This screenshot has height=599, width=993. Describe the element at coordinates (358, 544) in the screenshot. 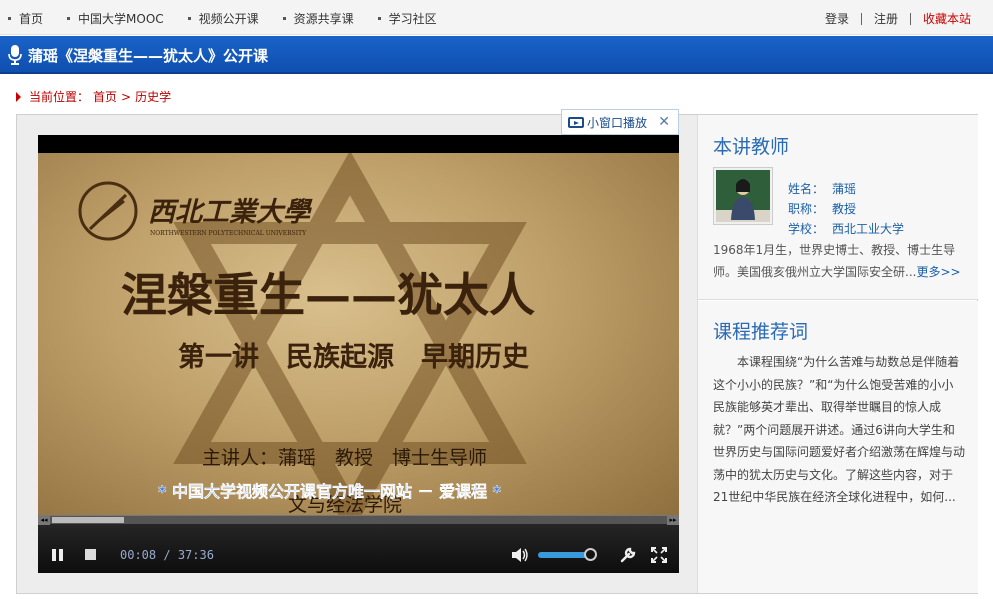

I see `control-bar: ◂◂ ▸▸ 00:08 / 37:36` at that location.